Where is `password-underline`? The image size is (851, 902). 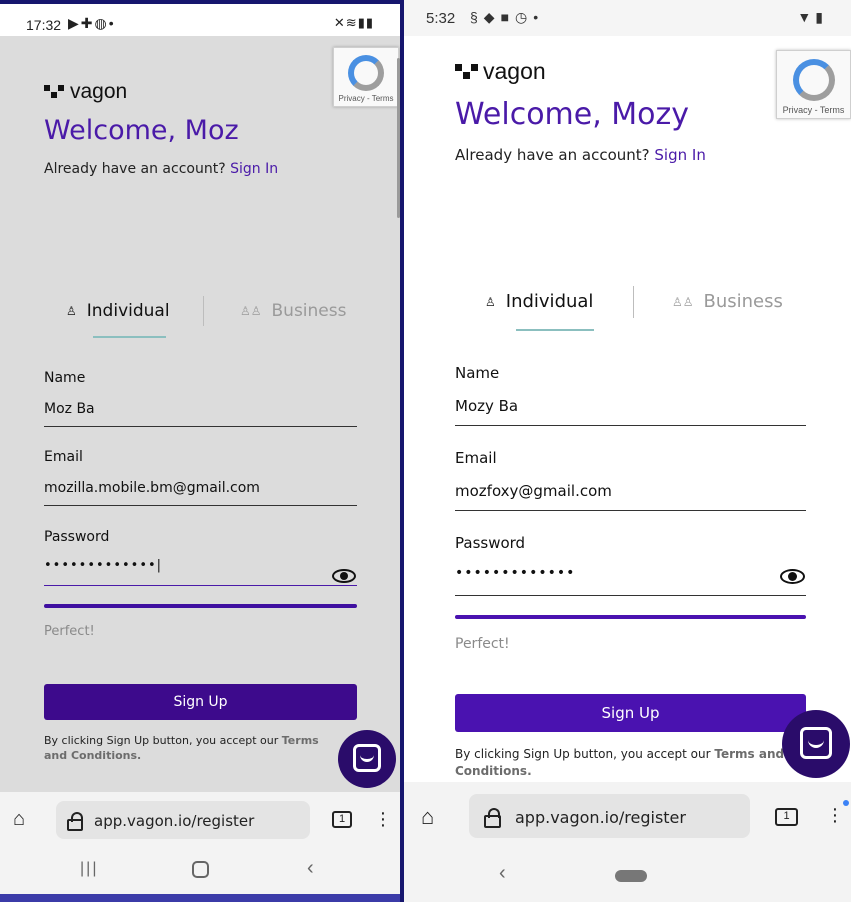 password-underline is located at coordinates (630, 595).